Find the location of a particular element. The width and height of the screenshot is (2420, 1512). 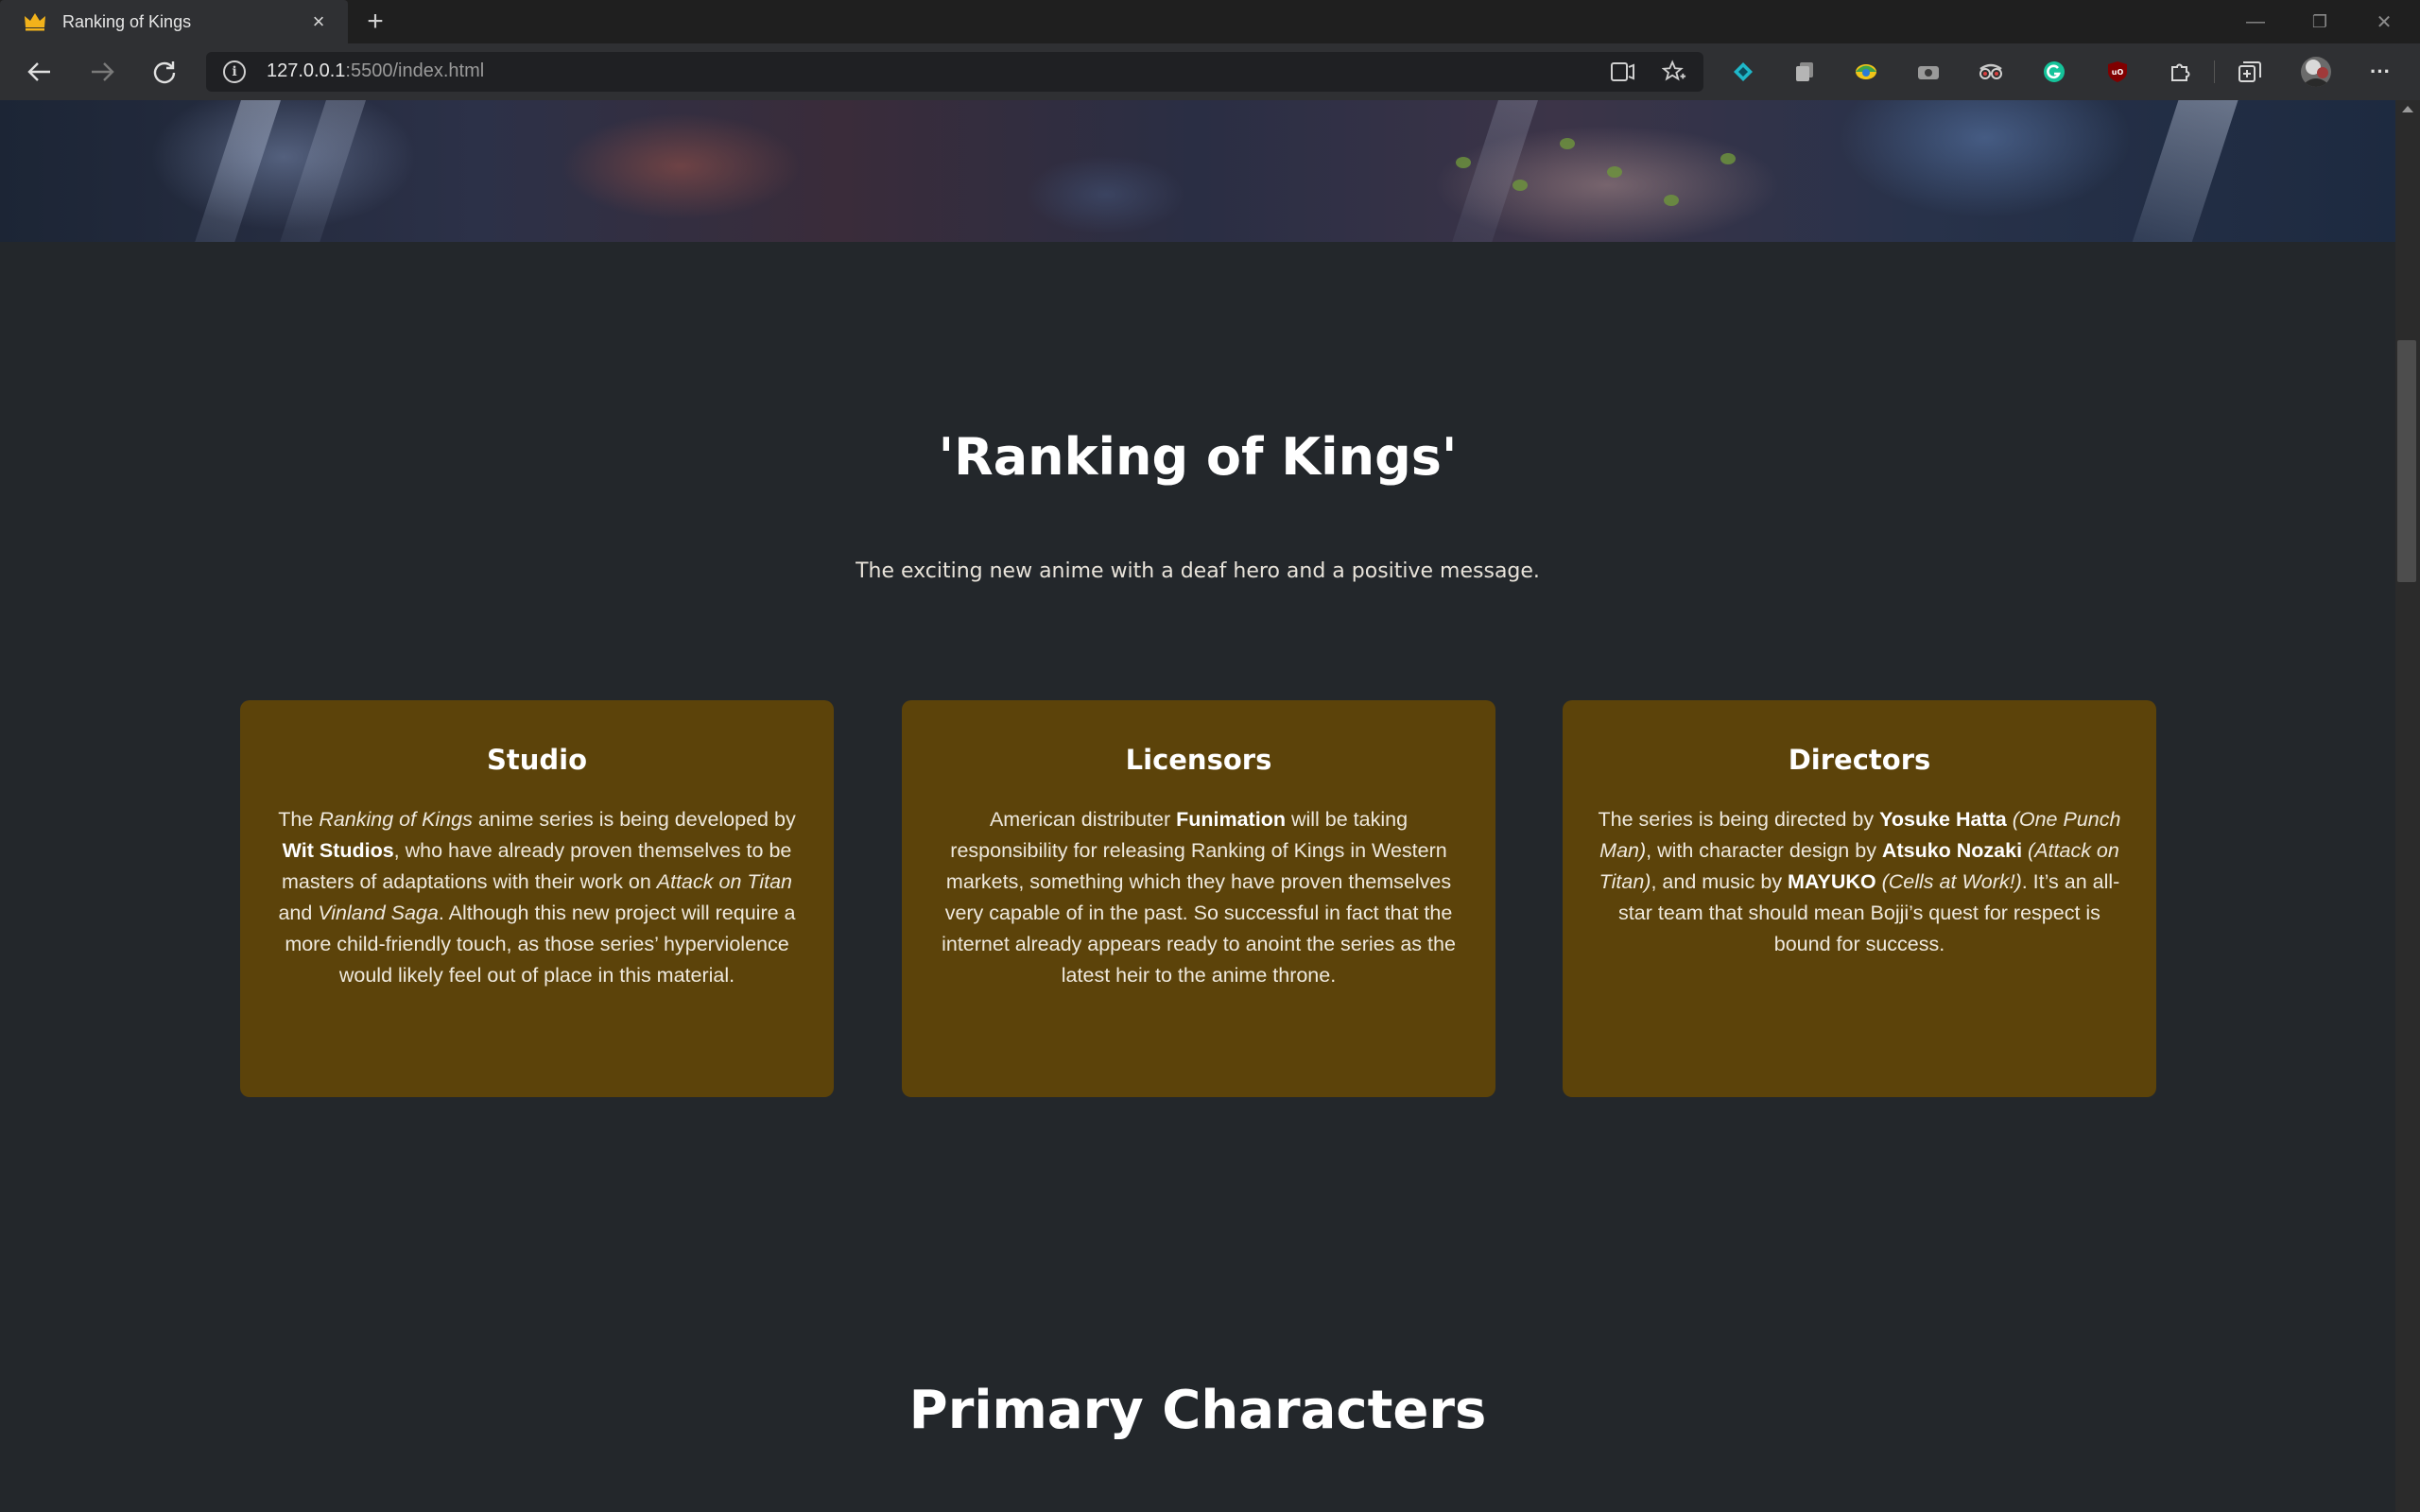

url-host: 127.0.0.1 is located at coordinates (306, 70).